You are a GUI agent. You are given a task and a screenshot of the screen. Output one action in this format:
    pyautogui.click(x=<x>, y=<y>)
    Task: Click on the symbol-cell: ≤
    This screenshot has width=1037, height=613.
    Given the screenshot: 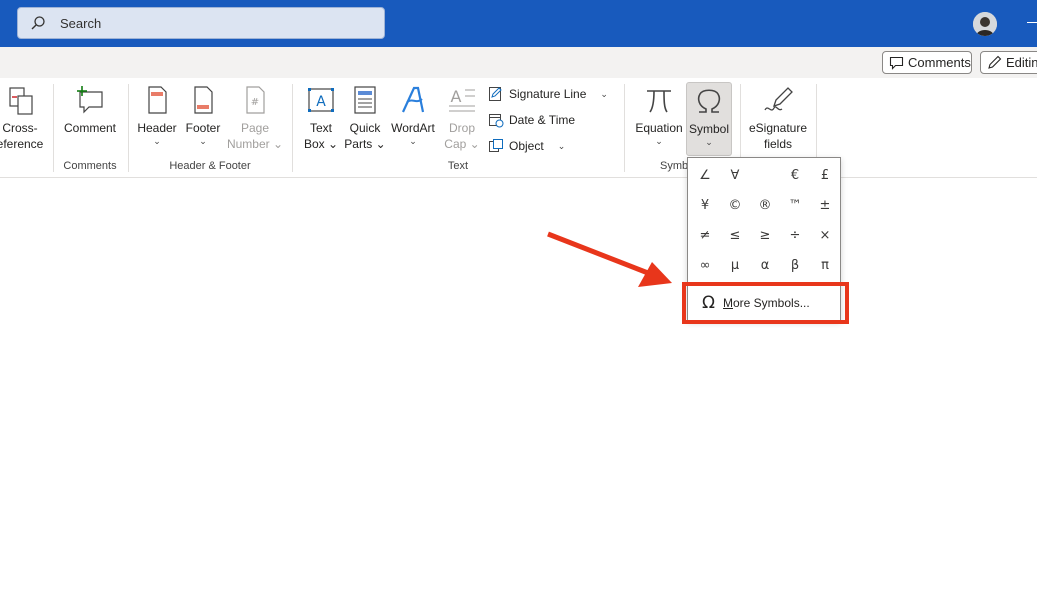 What is the action you would take?
    pyautogui.click(x=735, y=235)
    